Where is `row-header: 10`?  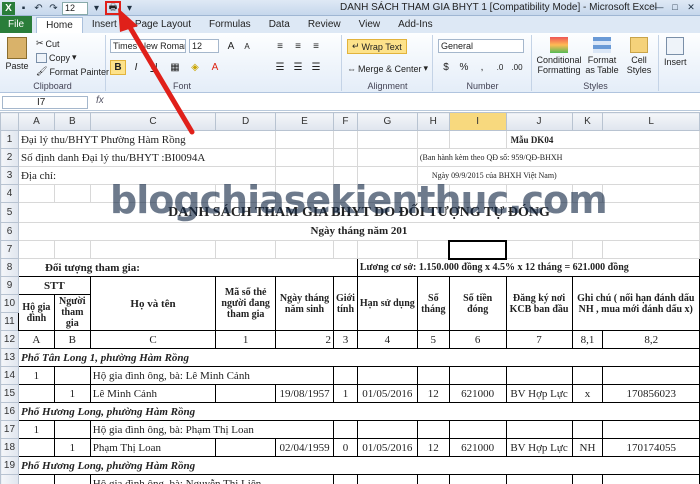 row-header: 10 is located at coordinates (9, 303).